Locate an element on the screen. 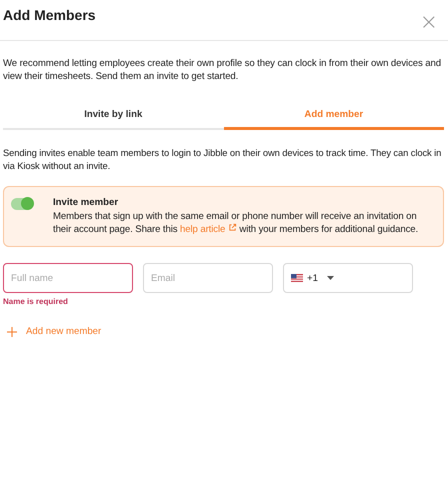 Image resolution: width=448 pixels, height=487 pixels. description-text: Sending invites enable team members to login to Jibble on their own devices to track time. They can clock in via Kiosk without an invite. is located at coordinates (222, 159).